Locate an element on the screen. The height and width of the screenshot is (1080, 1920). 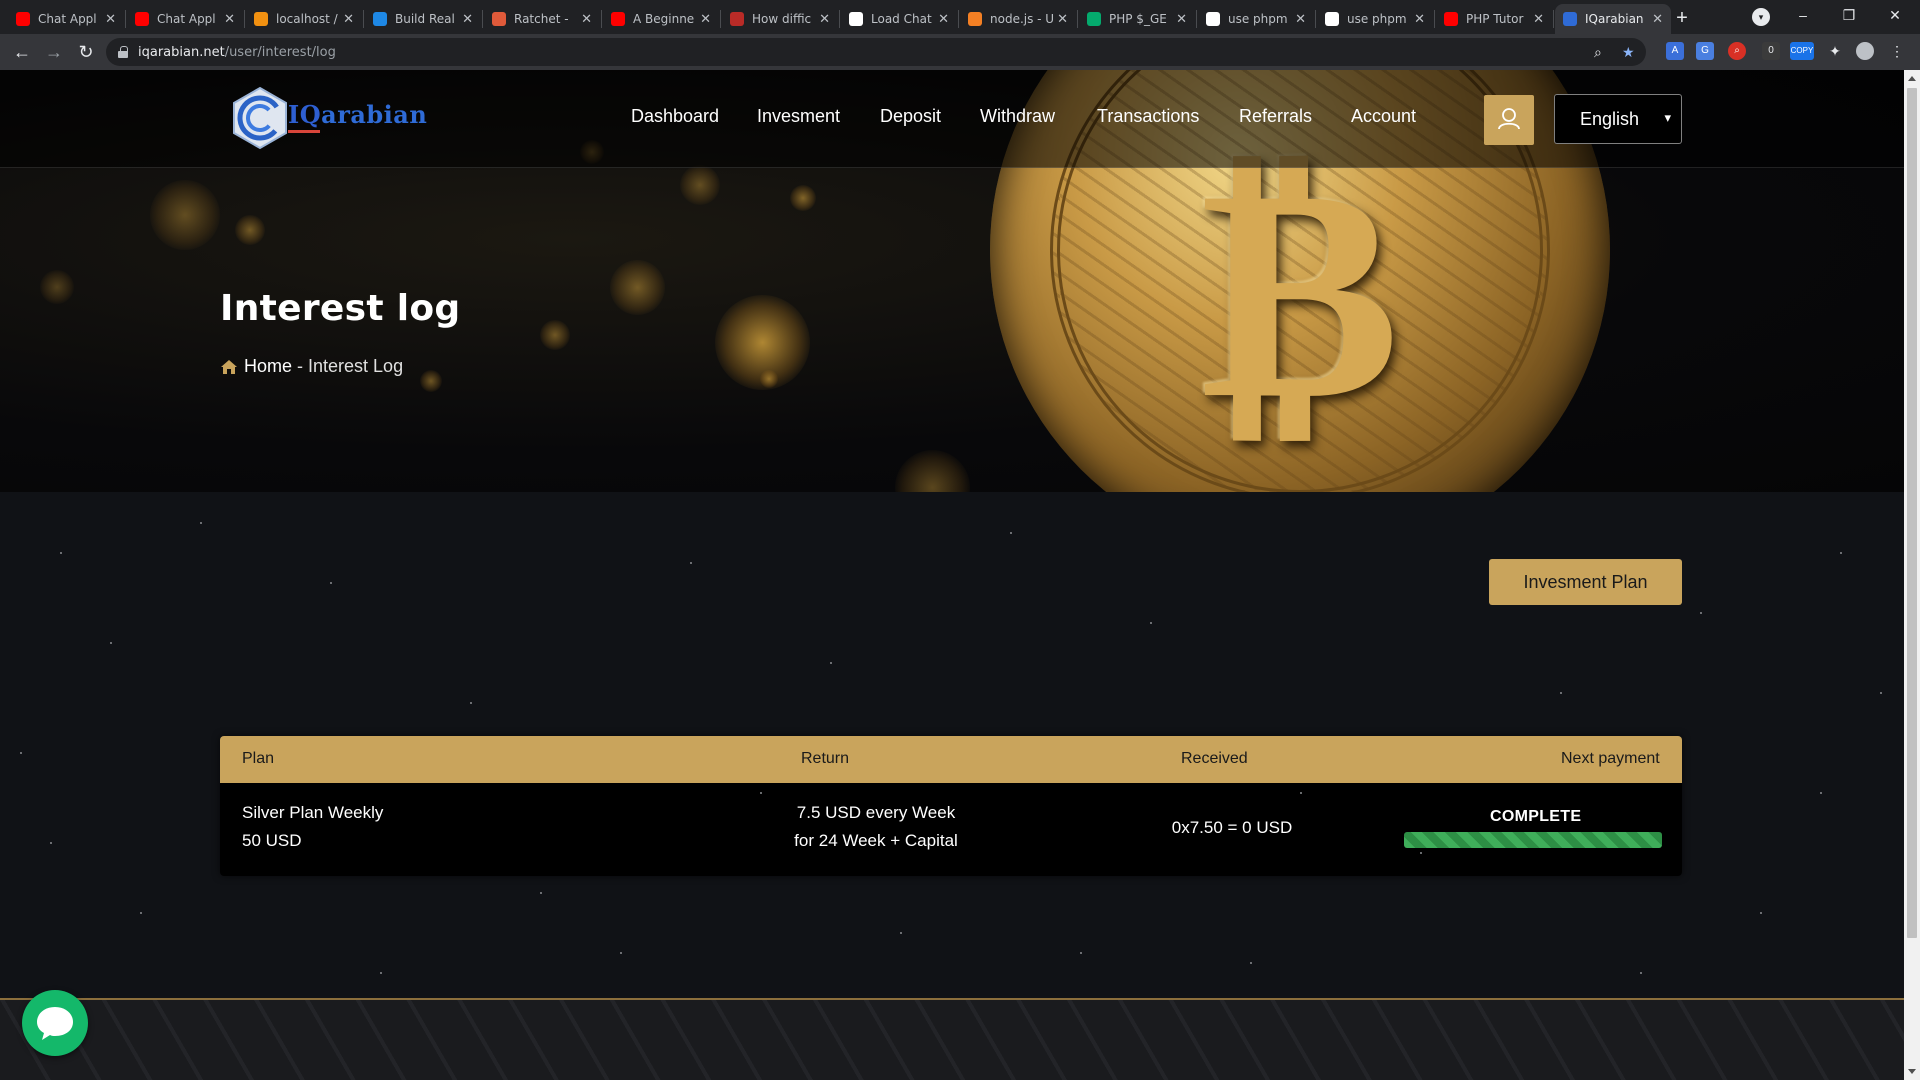
browser-tab: Build Real ✕ is located at coordinates (423, 19).